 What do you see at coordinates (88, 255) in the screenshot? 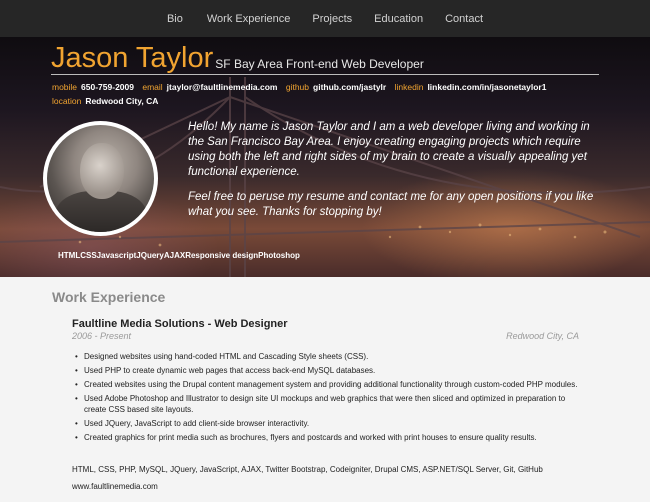
I see `skill-item: CSS` at bounding box center [88, 255].